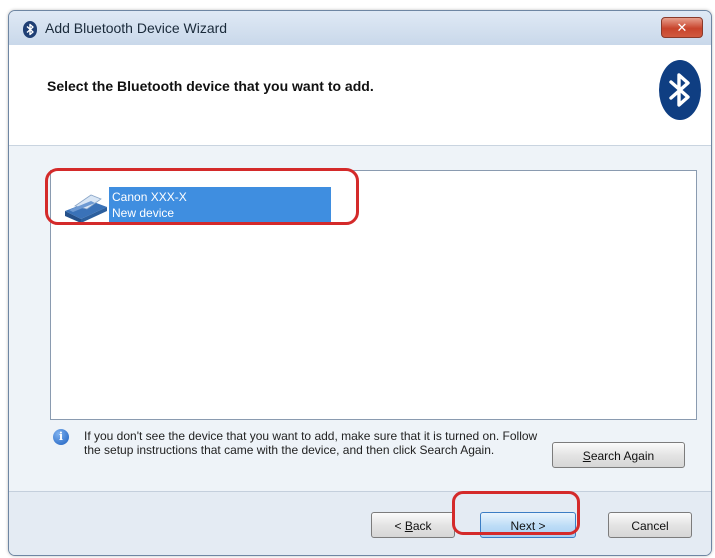 The image size is (715, 558). What do you see at coordinates (399, 526) in the screenshot?
I see `back-prefix: <` at bounding box center [399, 526].